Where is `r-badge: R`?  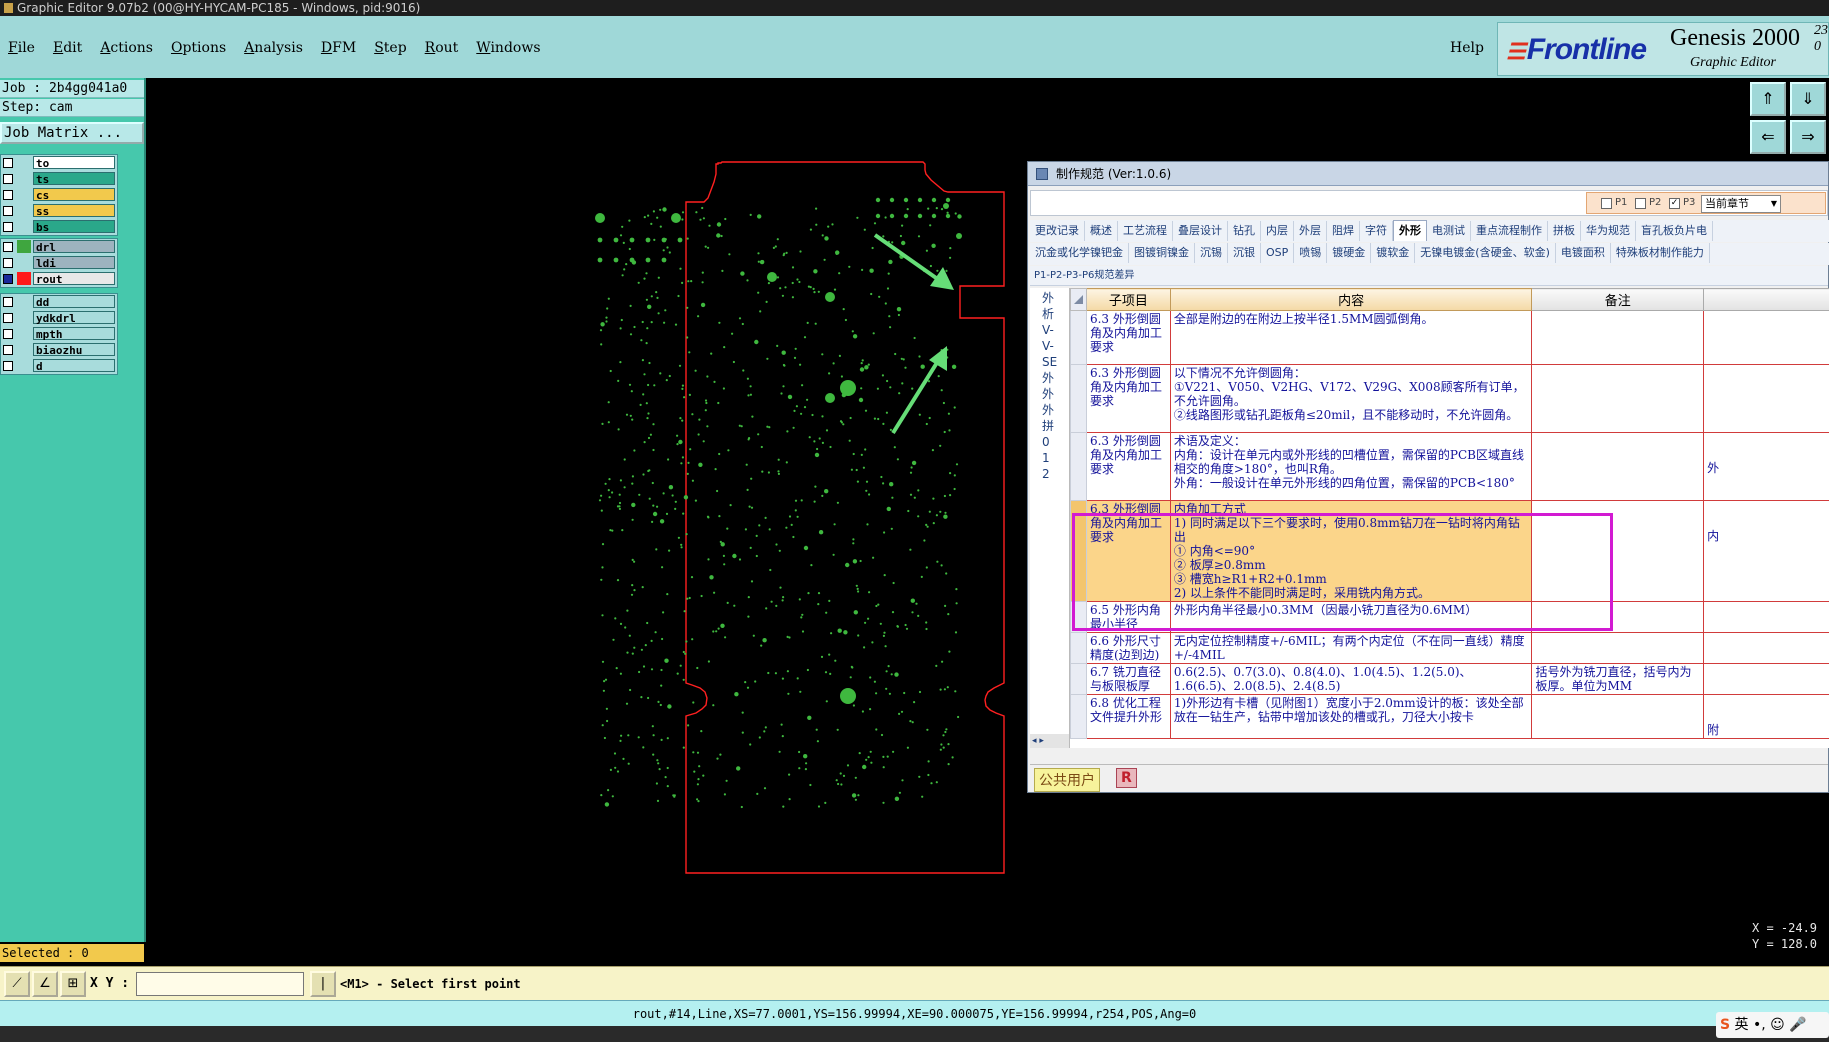 r-badge: R is located at coordinates (1126, 778).